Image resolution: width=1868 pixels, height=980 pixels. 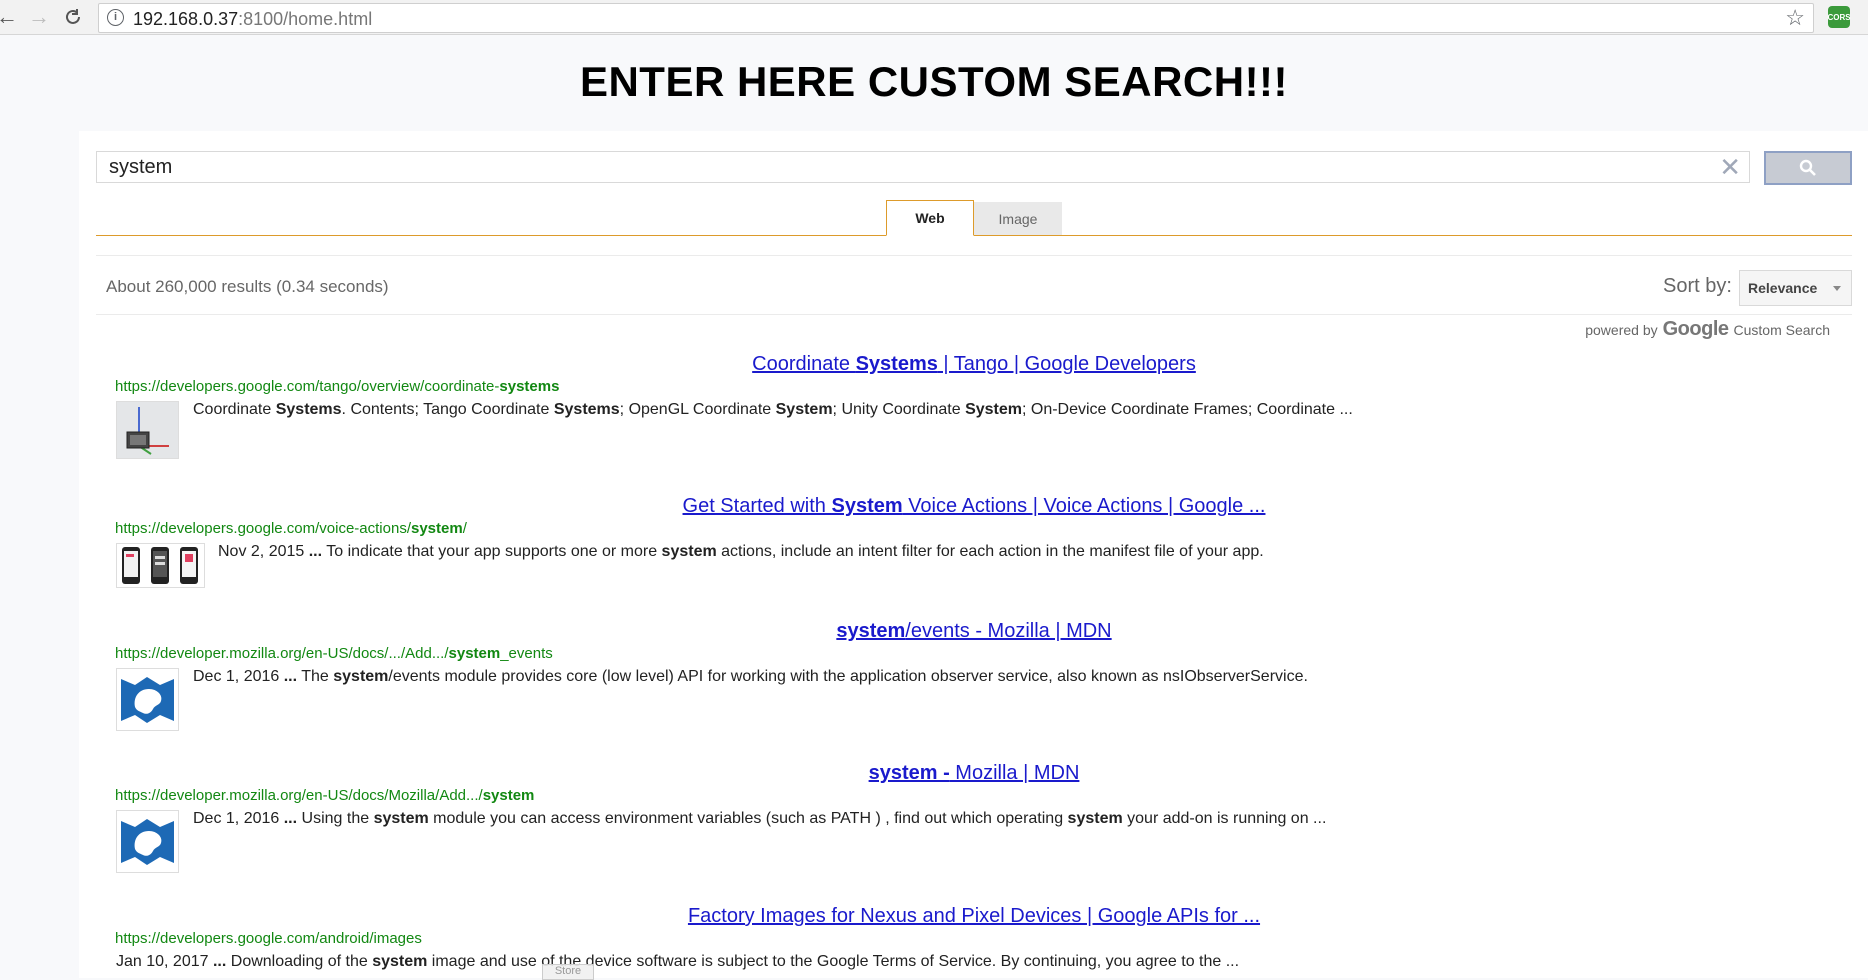 What do you see at coordinates (1697, 286) in the screenshot?
I see `sort-label: Sort by:` at bounding box center [1697, 286].